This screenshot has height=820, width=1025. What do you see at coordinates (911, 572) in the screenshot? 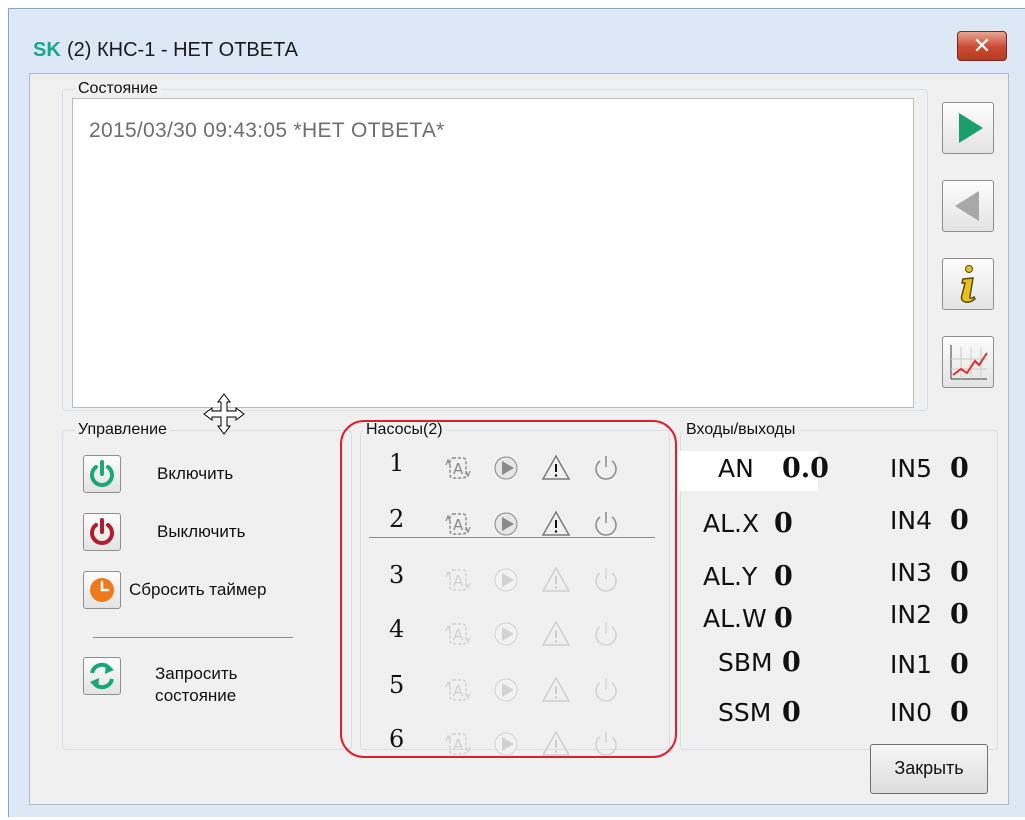
I see `io-label: IN3` at bounding box center [911, 572].